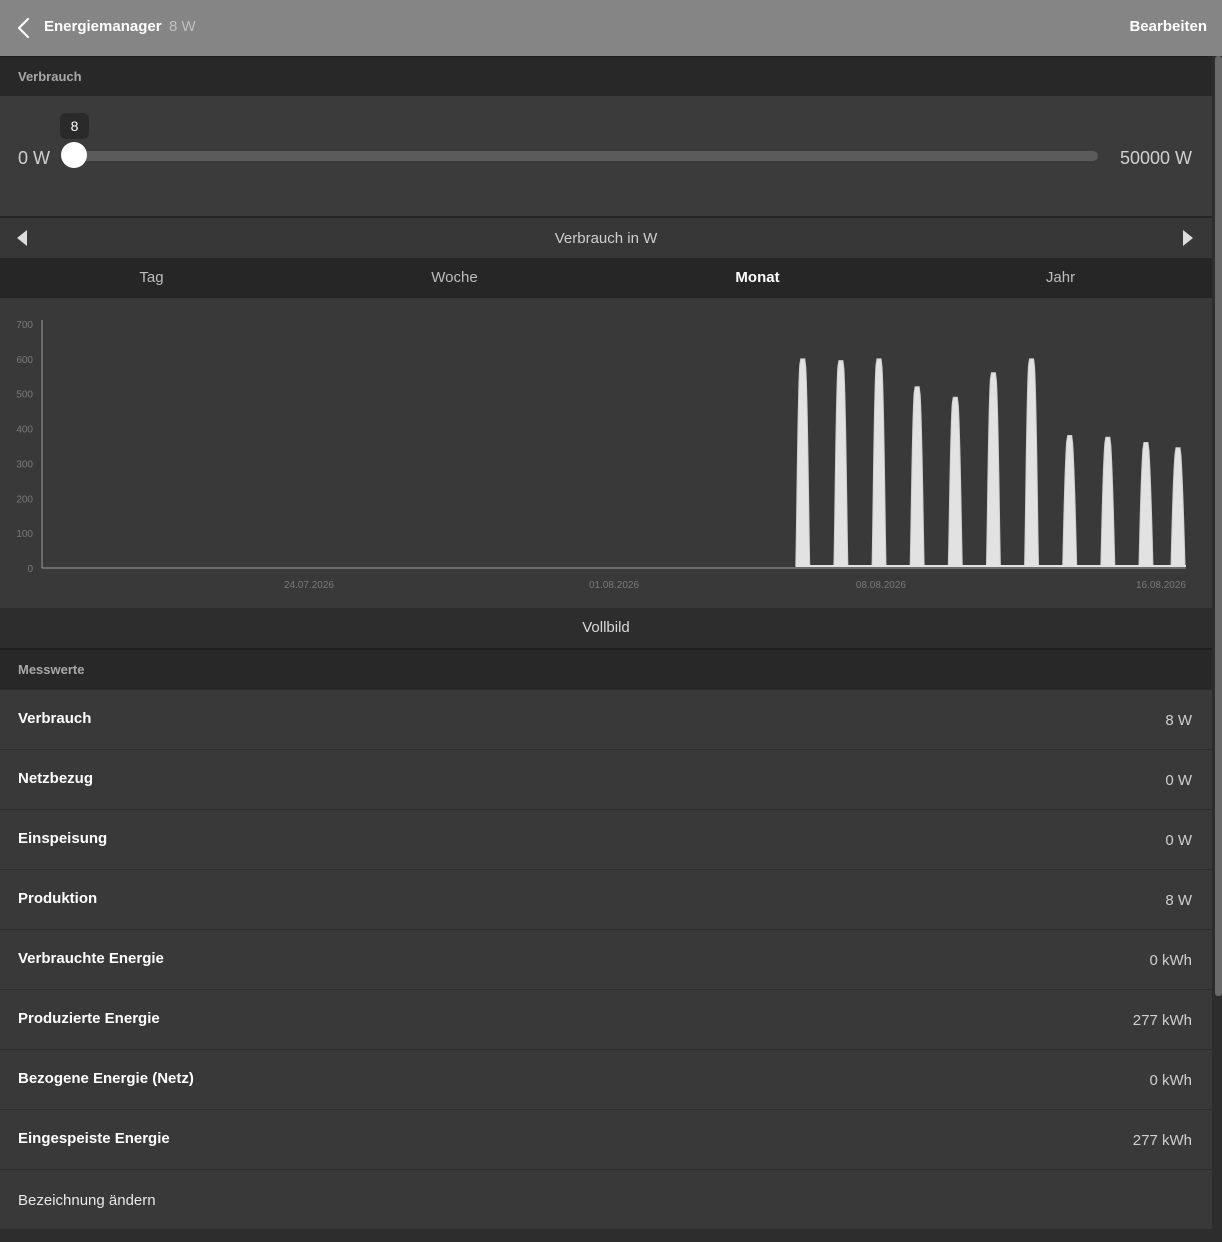  I want to click on measurement-label: Eingespeiste Energie, so click(94, 1138).